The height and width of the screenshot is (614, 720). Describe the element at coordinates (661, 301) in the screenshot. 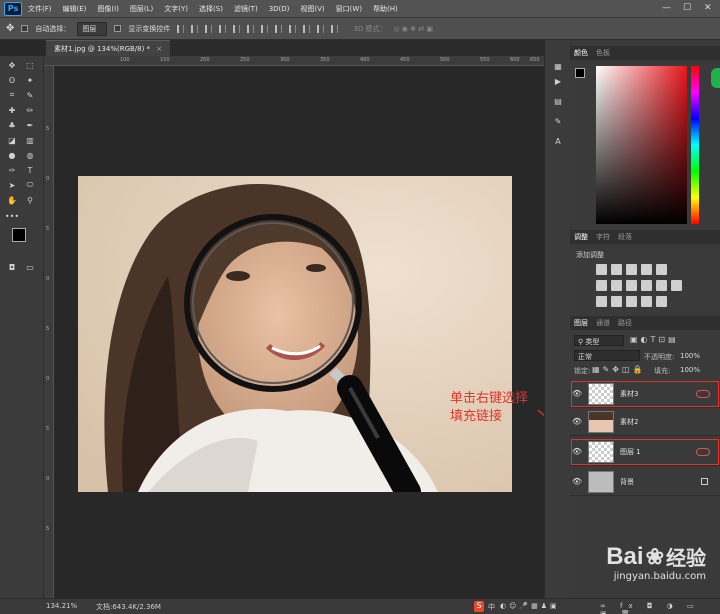

I see `selective-color-icon` at that location.